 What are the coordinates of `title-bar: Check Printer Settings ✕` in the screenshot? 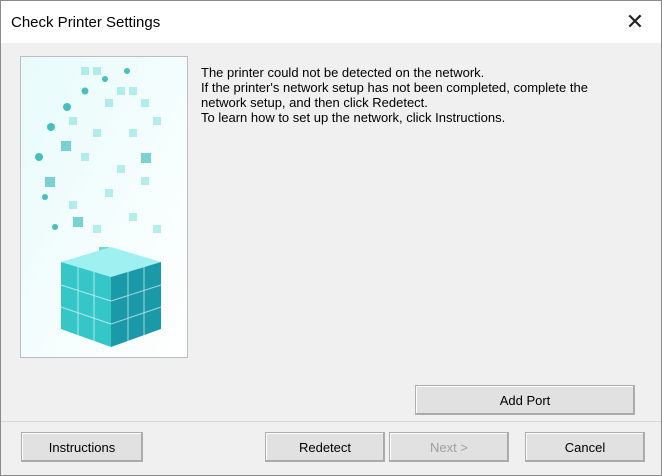 It's located at (331, 22).